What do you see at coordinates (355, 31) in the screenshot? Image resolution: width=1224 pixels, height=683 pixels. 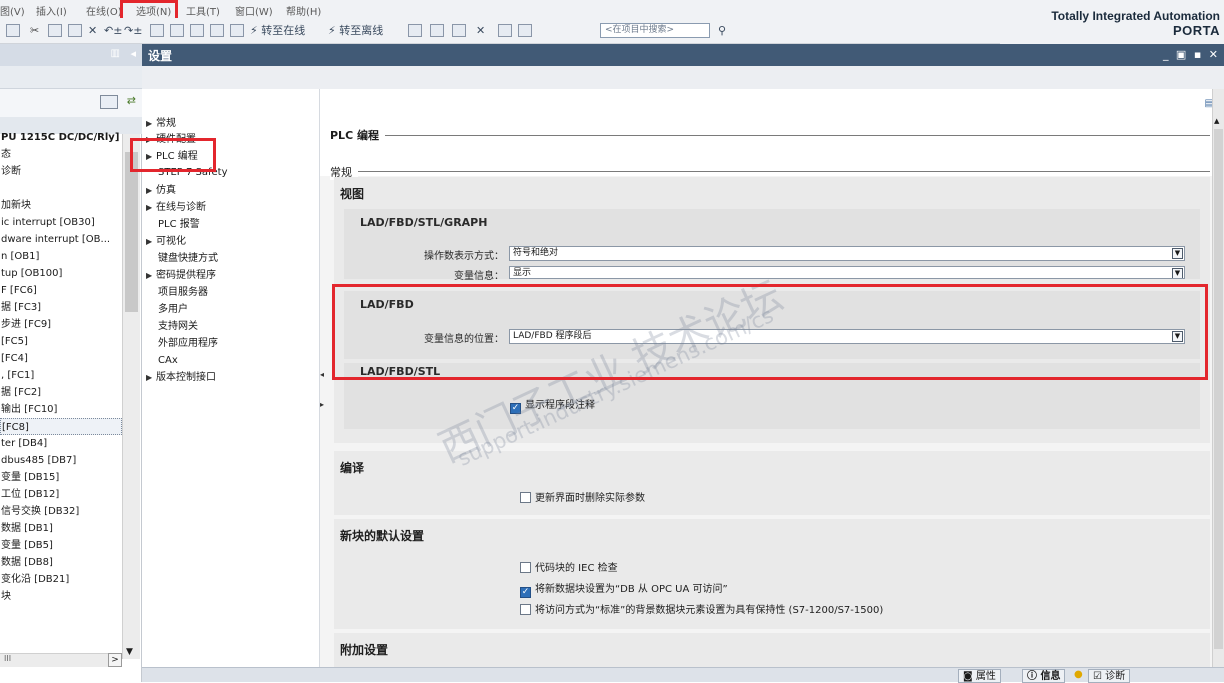 I see `go-offline-button: ⚡ 转至离线` at bounding box center [355, 31].